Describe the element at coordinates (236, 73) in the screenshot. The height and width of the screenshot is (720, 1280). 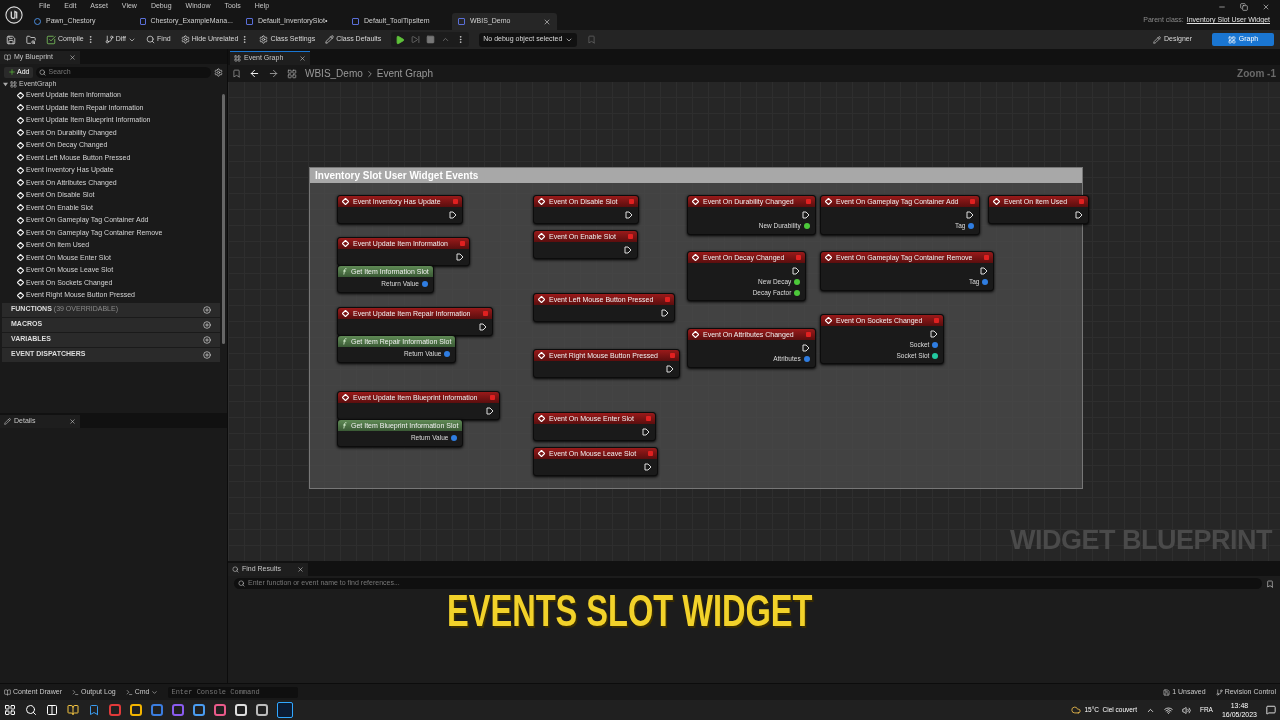
I see `bookmark-icon` at that location.